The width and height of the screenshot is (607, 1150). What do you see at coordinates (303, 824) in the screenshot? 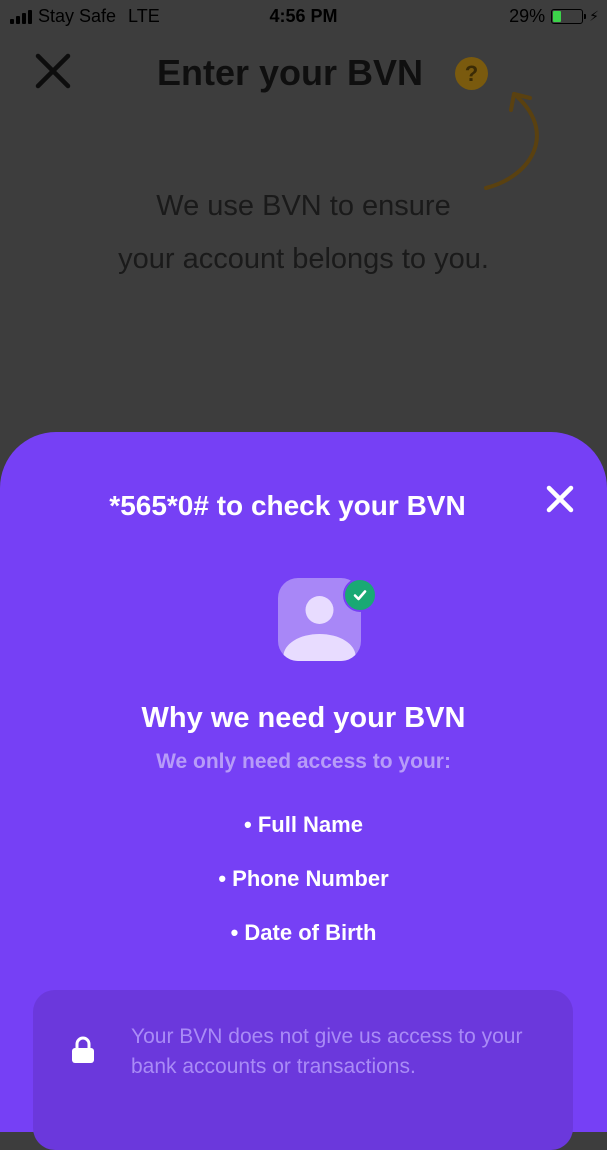
I see `list-item-full-name: • Full Name` at bounding box center [303, 824].